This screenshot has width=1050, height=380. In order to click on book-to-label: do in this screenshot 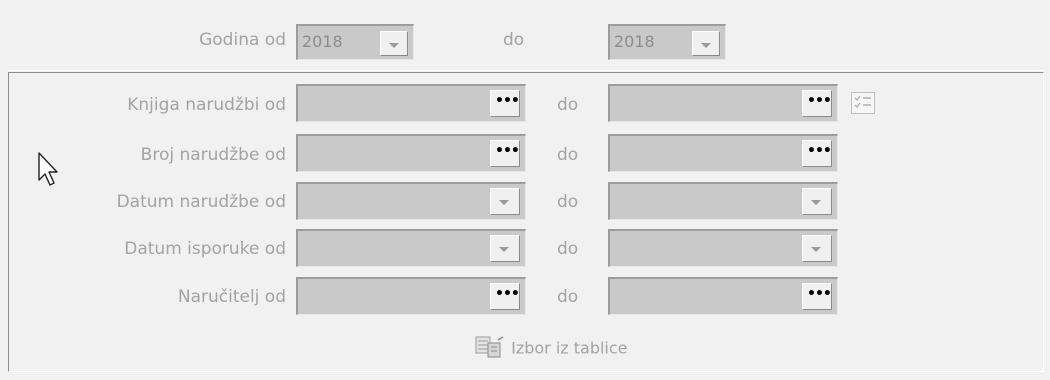, I will do `click(568, 105)`.